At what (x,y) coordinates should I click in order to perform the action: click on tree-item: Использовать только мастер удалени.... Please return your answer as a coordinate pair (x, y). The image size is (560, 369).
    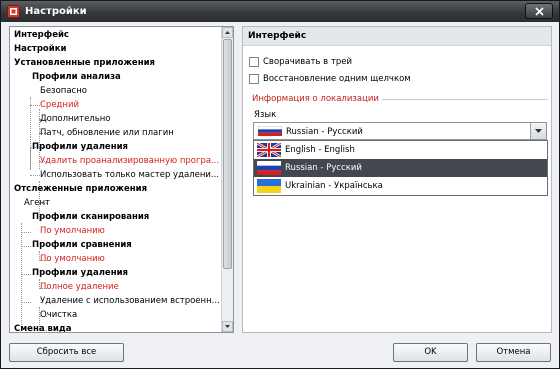
    Looking at the image, I should click on (129, 175).